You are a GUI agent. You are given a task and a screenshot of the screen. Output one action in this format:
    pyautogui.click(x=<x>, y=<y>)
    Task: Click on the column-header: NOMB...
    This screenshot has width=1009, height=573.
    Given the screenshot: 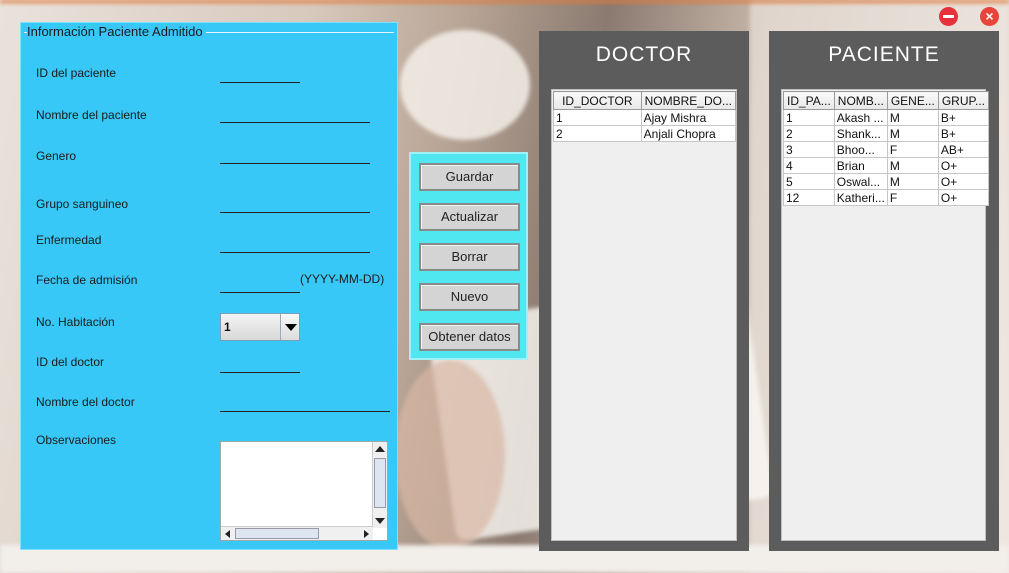 What is the action you would take?
    pyautogui.click(x=860, y=100)
    